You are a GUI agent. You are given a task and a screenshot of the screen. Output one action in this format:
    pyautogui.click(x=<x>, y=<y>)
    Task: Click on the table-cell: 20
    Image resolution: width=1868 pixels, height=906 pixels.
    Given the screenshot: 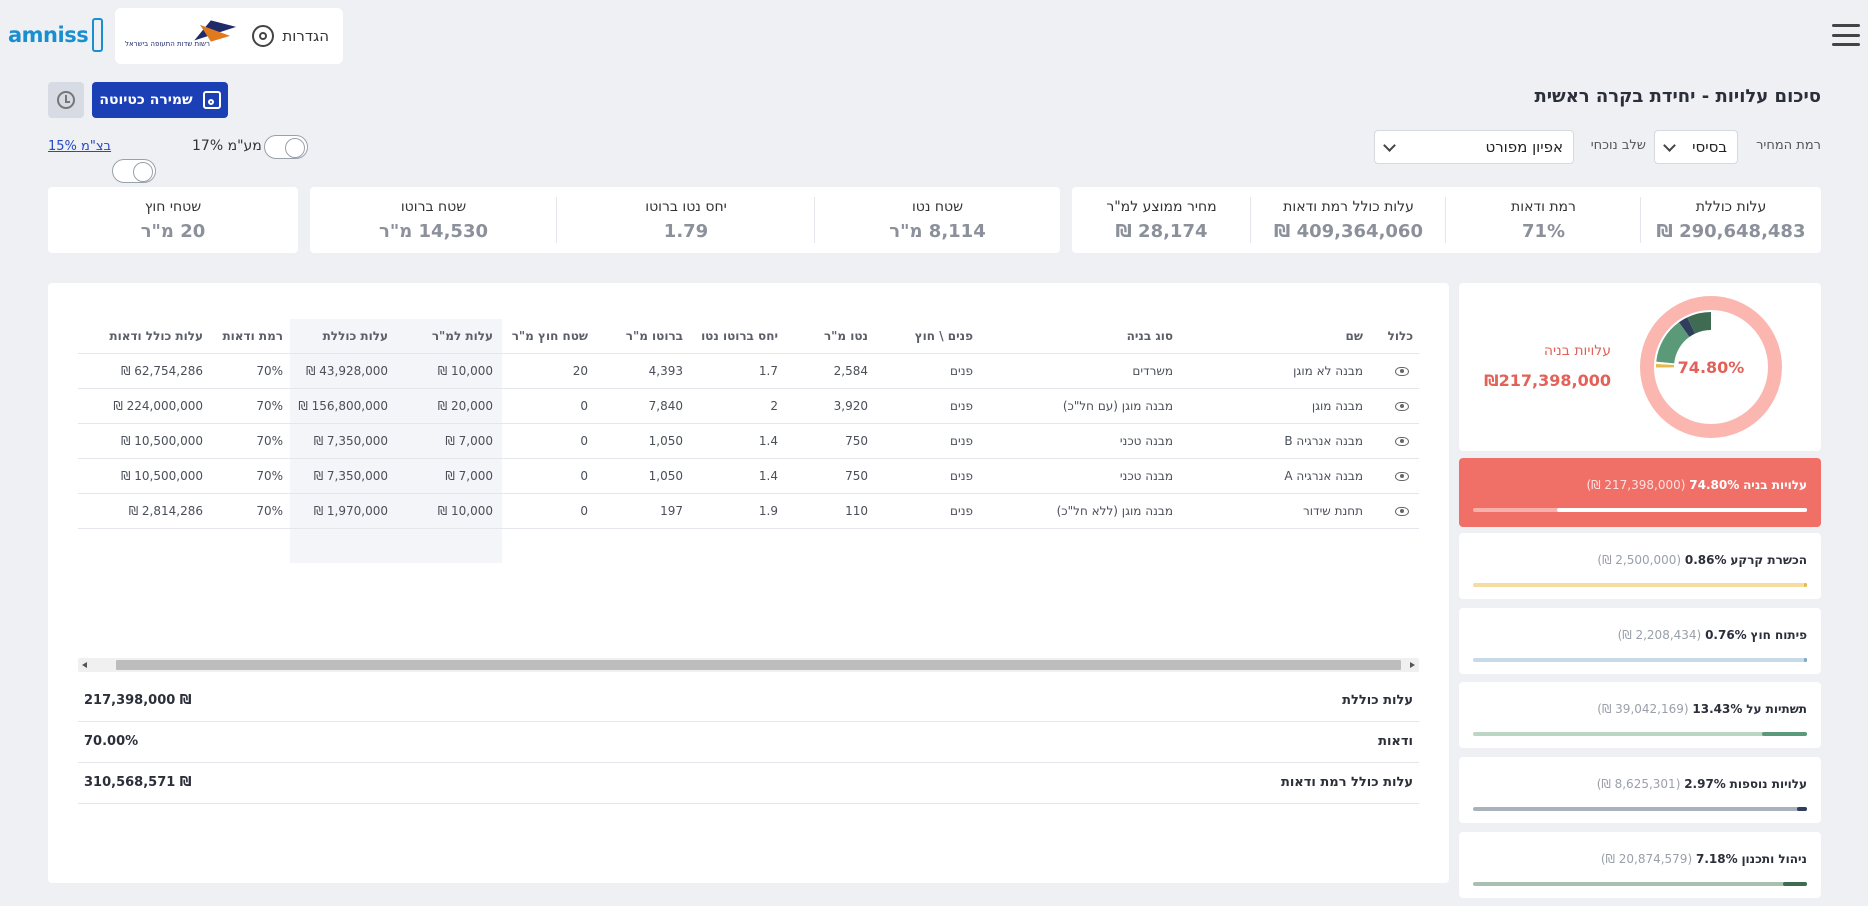 What is the action you would take?
    pyautogui.click(x=580, y=371)
    